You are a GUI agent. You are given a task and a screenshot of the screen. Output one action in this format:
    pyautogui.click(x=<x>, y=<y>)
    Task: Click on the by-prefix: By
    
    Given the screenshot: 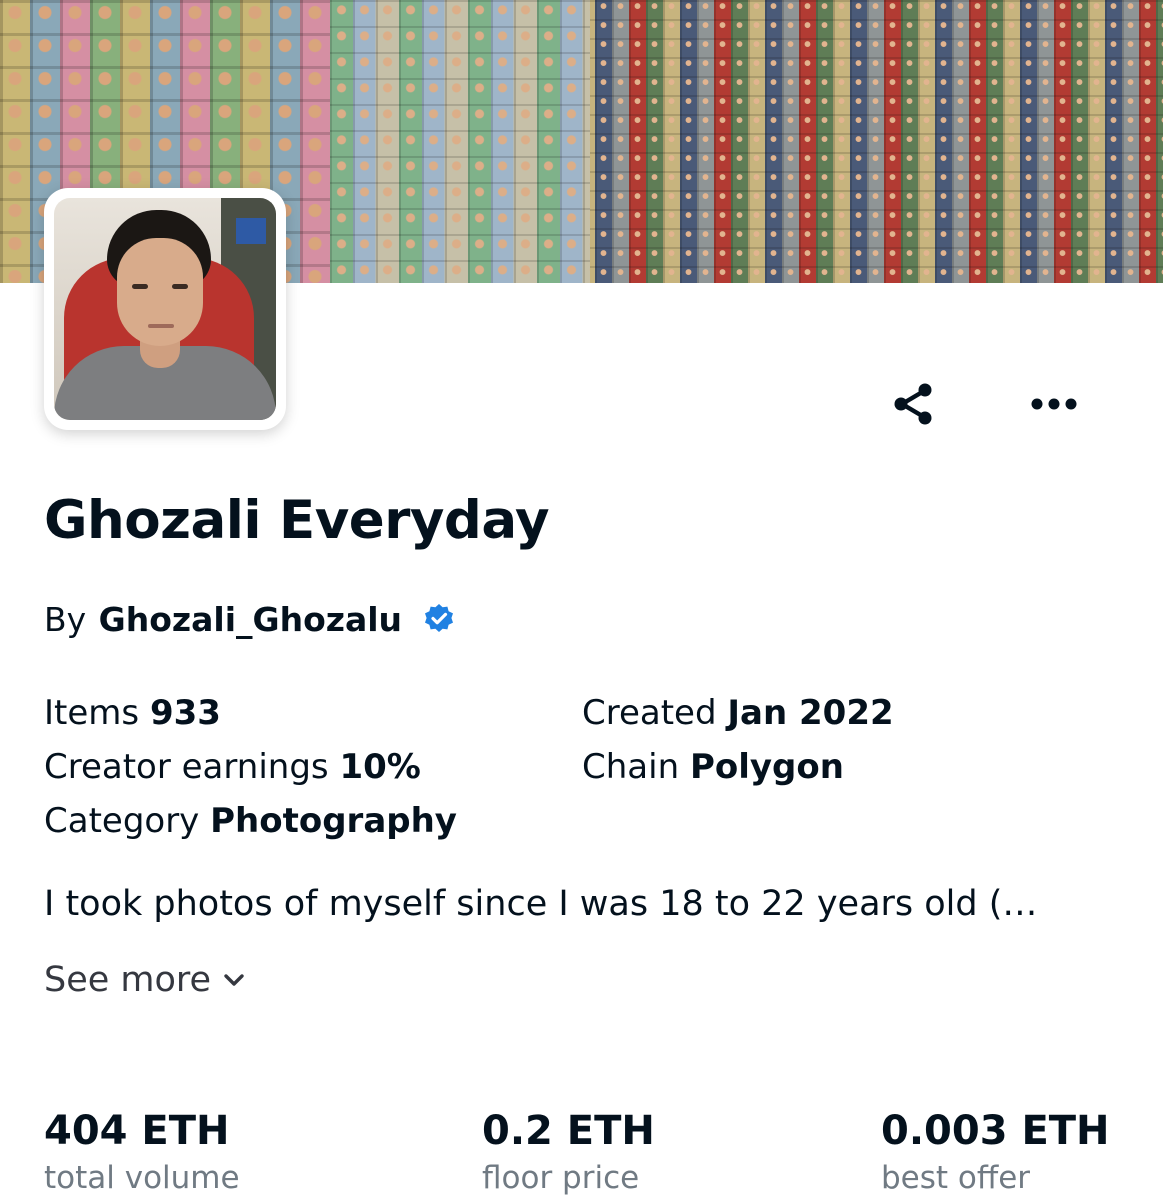 What is the action you would take?
    pyautogui.click(x=65, y=619)
    